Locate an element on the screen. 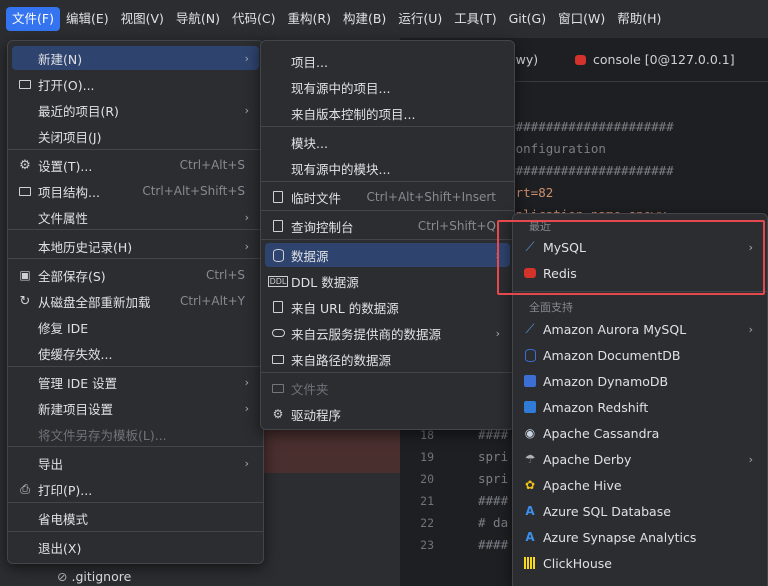  menu-item-amazon-aurora-mysql: ⟋ Amazon Aurora MySQL › is located at coordinates (640, 329).